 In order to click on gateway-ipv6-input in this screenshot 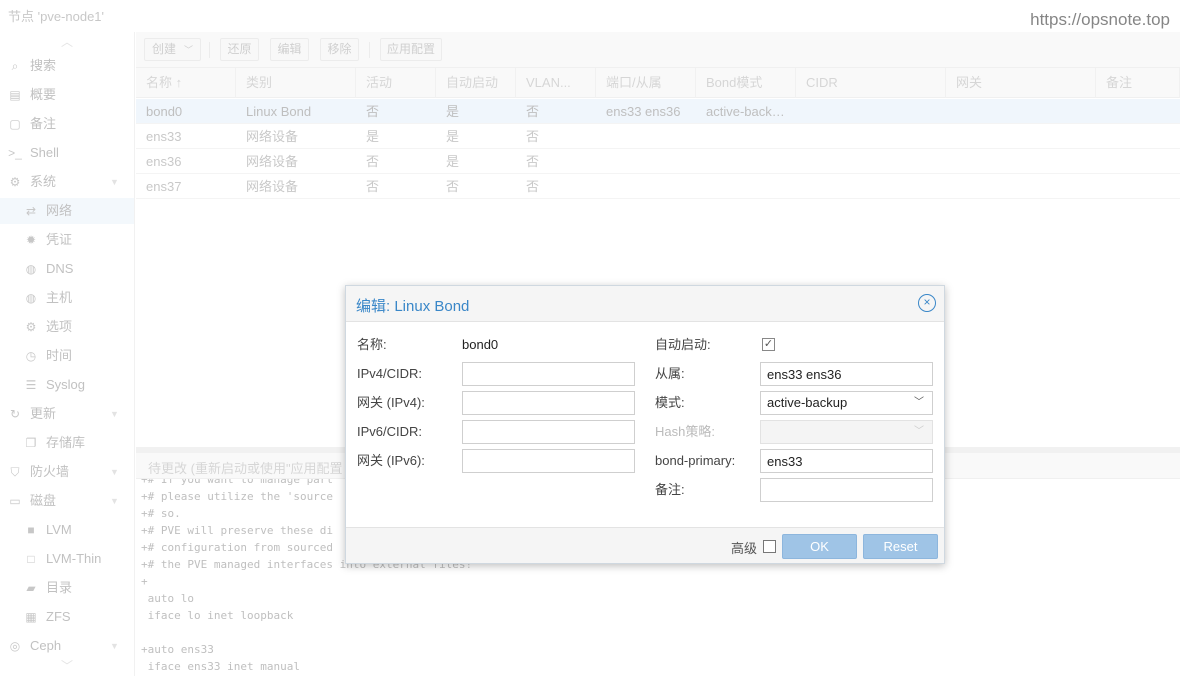, I will do `click(548, 461)`.